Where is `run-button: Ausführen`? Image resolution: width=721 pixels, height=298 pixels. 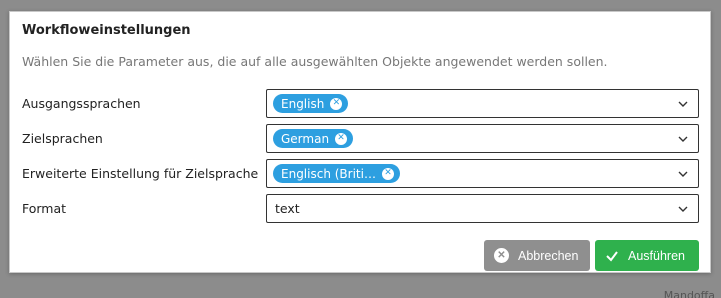 run-button: Ausführen is located at coordinates (647, 255).